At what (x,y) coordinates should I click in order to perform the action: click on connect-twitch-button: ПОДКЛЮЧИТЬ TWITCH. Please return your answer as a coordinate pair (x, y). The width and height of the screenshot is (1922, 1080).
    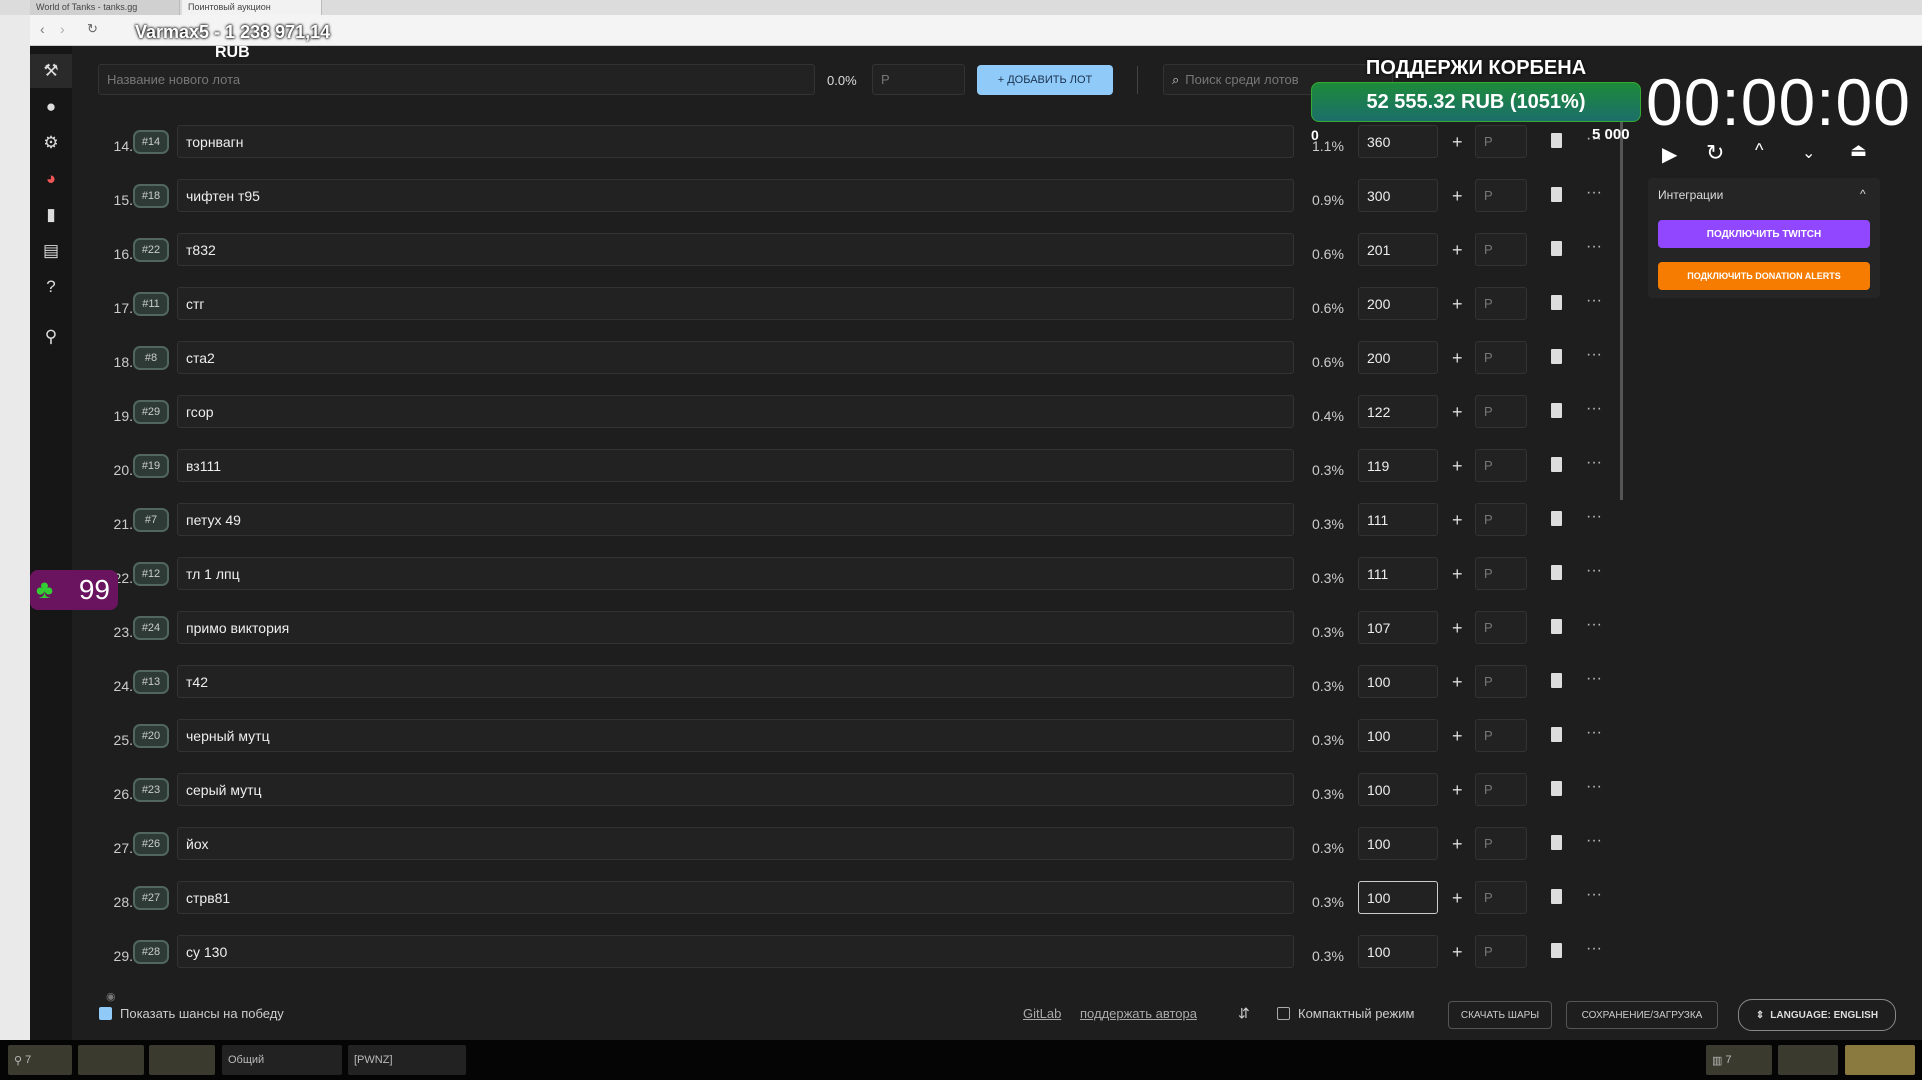
    Looking at the image, I should click on (1764, 234).